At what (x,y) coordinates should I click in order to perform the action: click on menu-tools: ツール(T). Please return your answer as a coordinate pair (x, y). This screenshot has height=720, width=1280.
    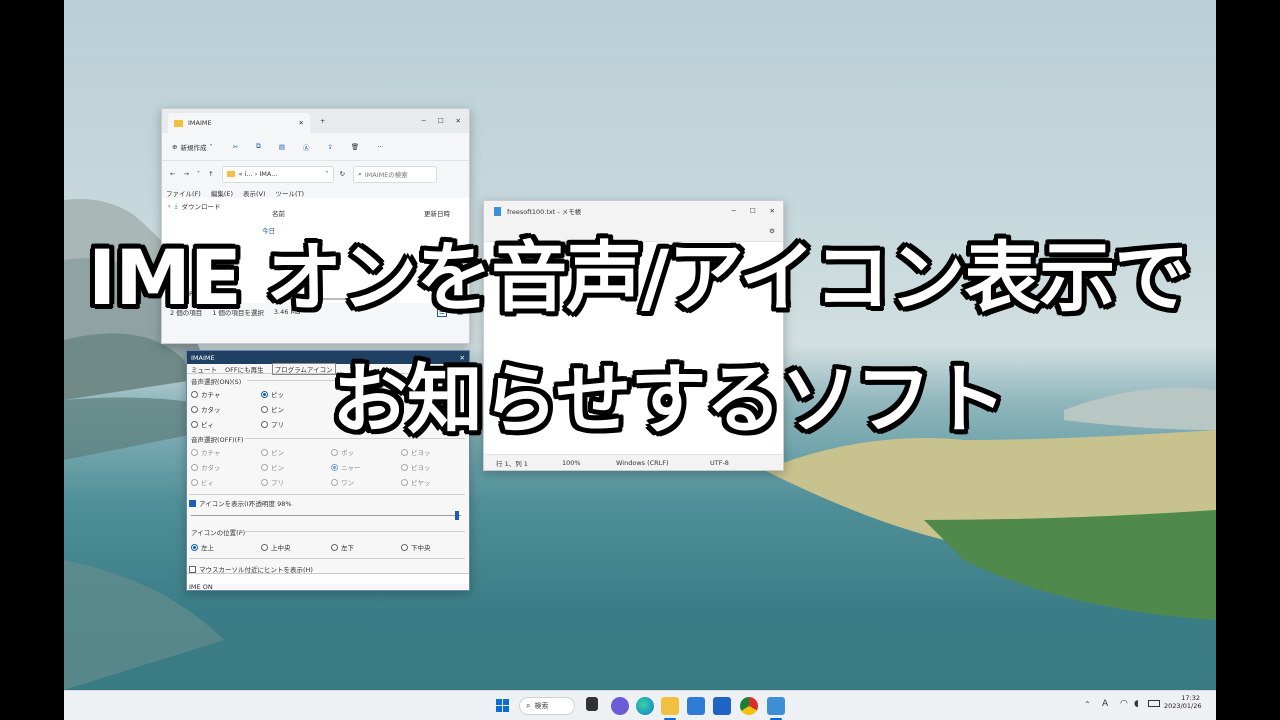
    Looking at the image, I should click on (290, 193).